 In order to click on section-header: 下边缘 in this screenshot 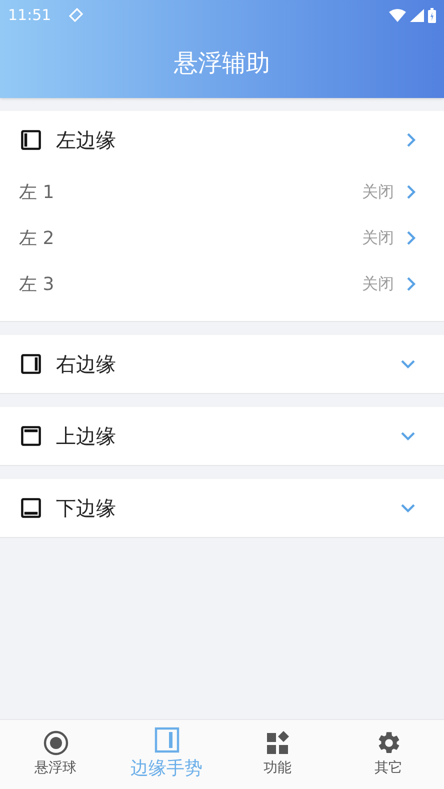, I will do `click(222, 508)`.